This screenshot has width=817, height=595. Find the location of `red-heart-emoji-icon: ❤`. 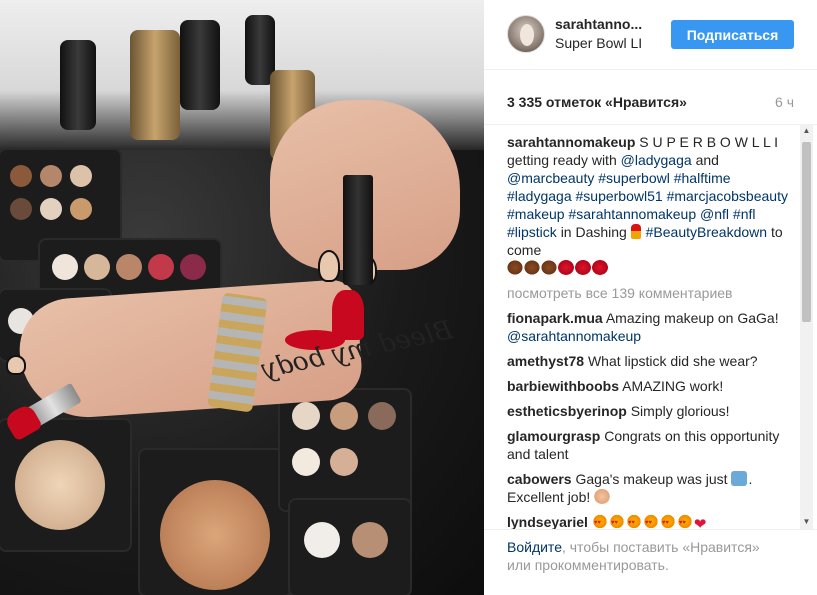

red-heart-emoji-icon: ❤ is located at coordinates (700, 522).